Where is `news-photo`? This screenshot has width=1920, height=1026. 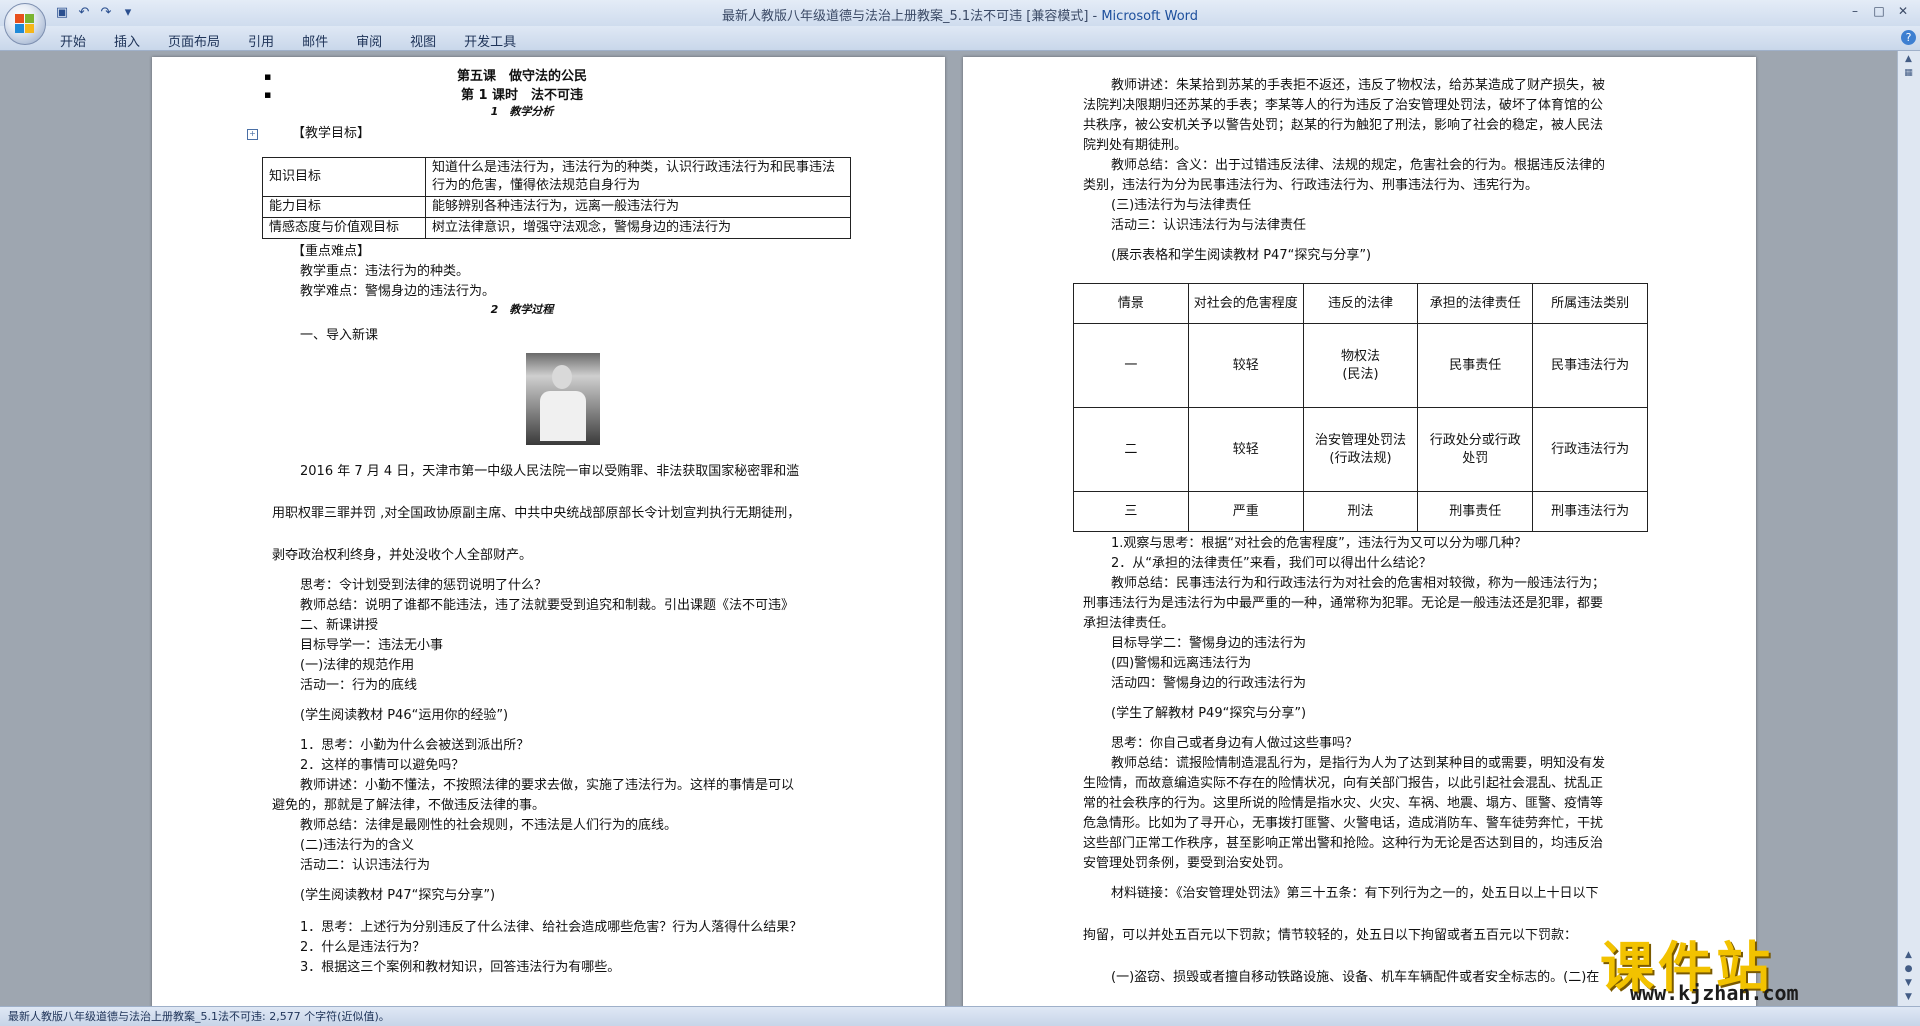 news-photo is located at coordinates (563, 399).